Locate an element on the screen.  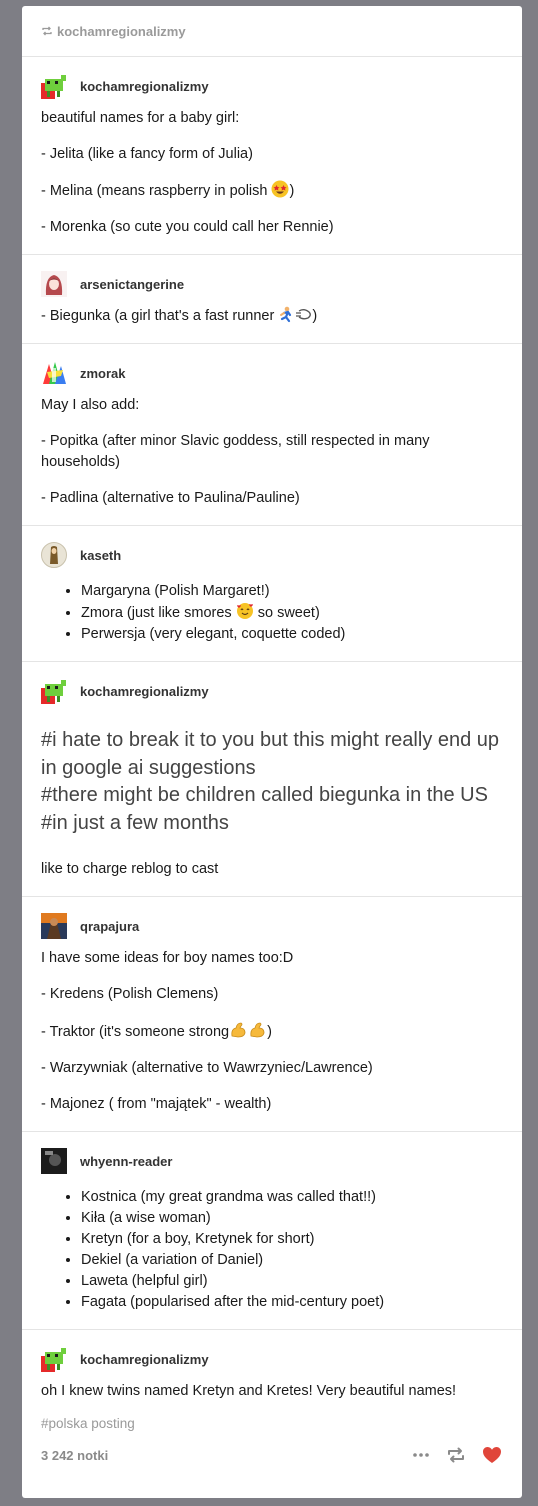
post-text: - Melina (means raspberry in polish ) is located at coordinates (272, 191).